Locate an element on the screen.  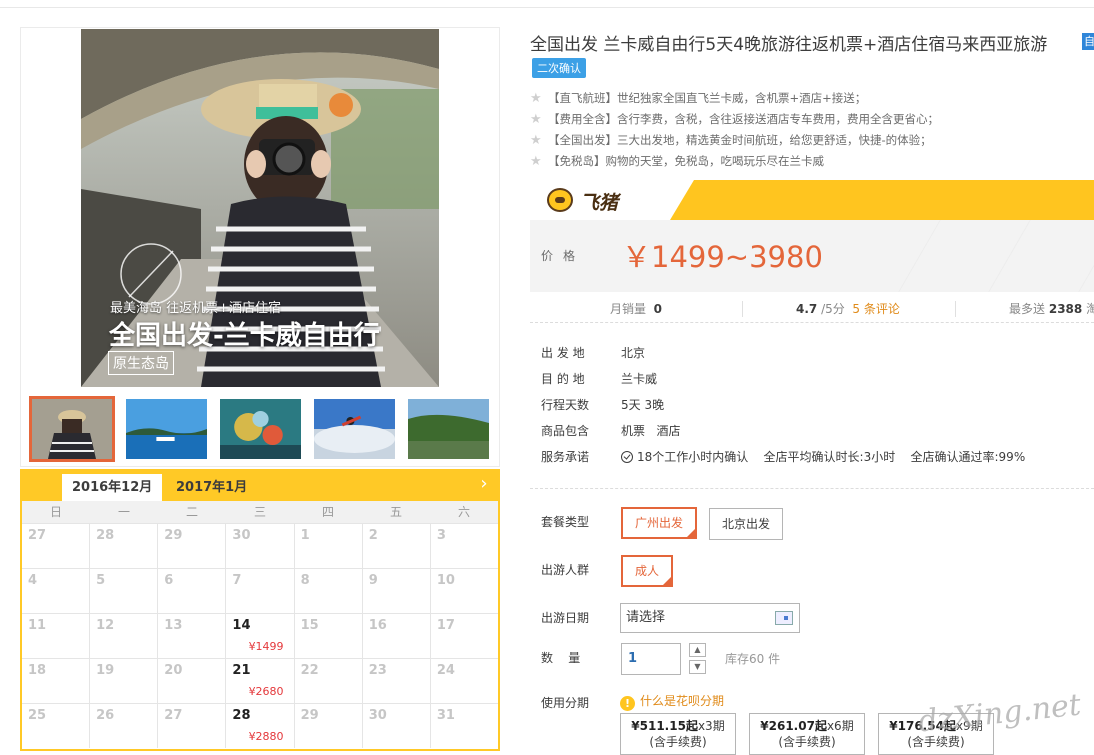
calendar-week-row: 25 26 27 28 ¥2880 29 30 31 is located at coordinates (260, 725).